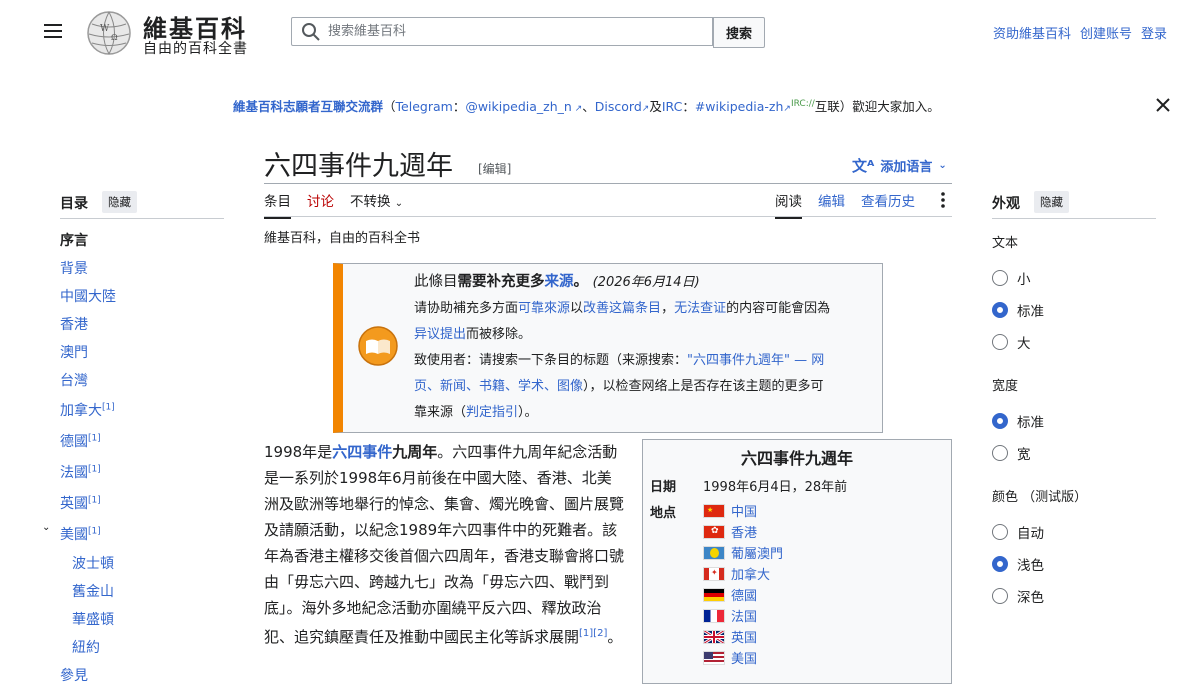 This screenshot has height=685, width=1200. What do you see at coordinates (672, 106) in the screenshot?
I see `irc-link: IRC` at bounding box center [672, 106].